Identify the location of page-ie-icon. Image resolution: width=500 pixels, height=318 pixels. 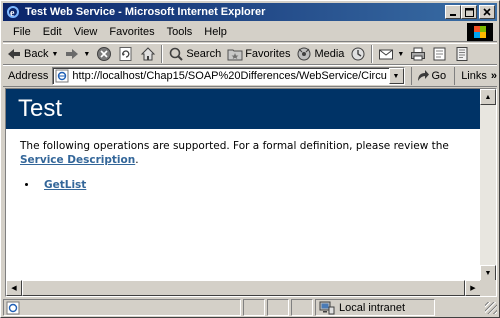
(62, 76).